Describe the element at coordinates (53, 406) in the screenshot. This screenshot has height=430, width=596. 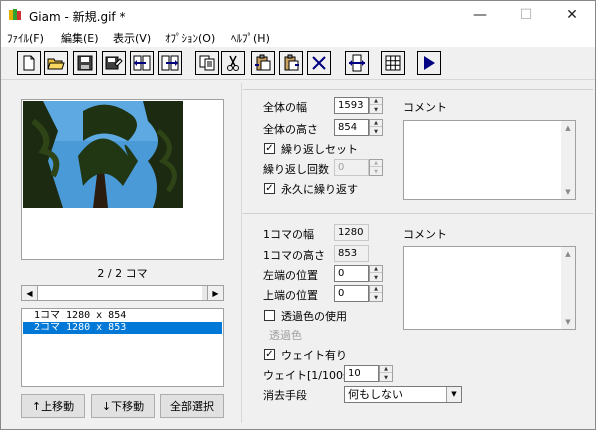
I see `move-up-button: ↑上移動` at that location.